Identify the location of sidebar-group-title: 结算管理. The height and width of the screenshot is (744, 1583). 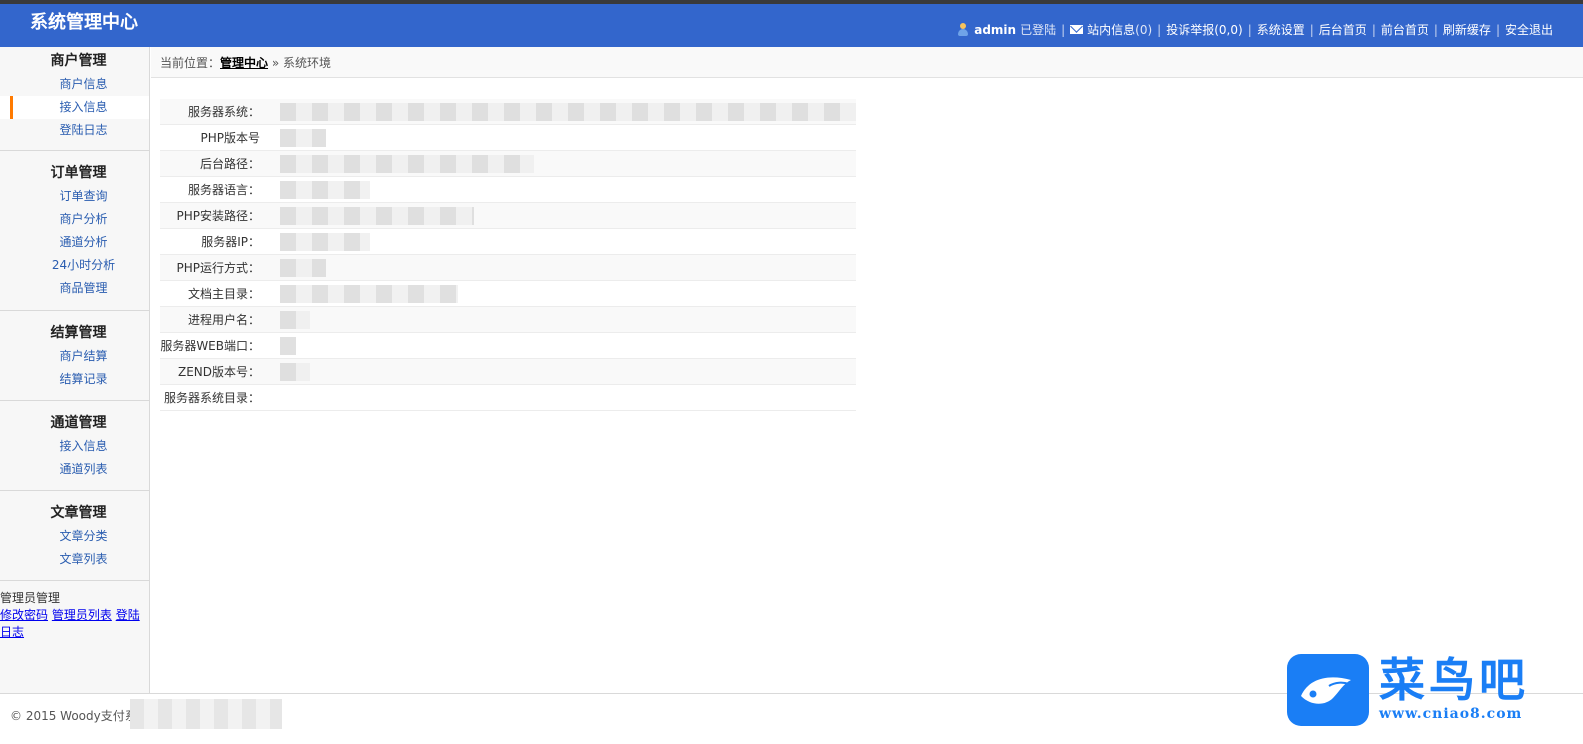
(78, 333).